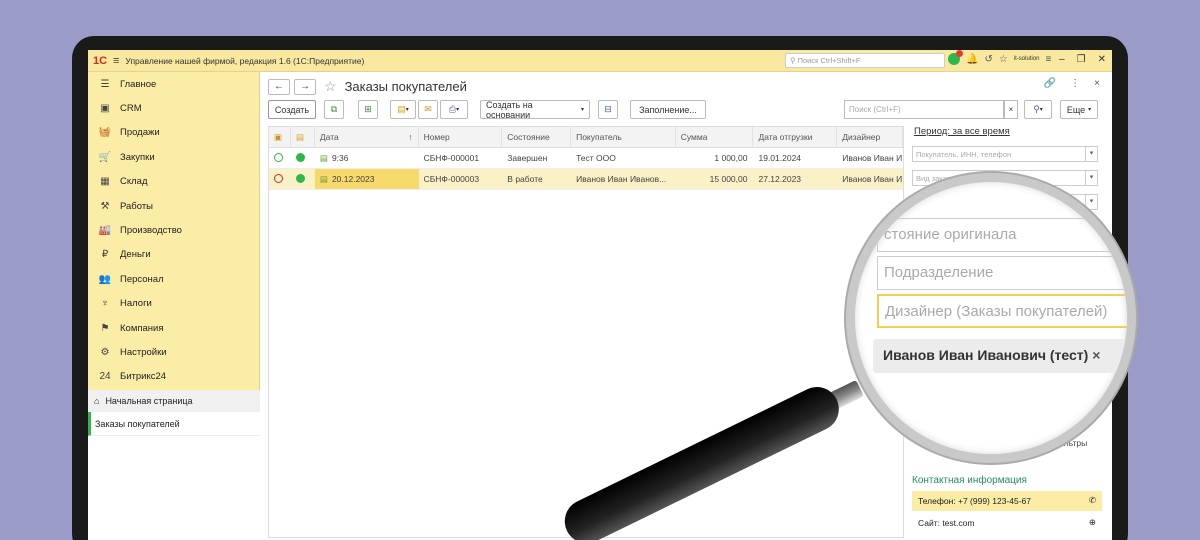  What do you see at coordinates (1075, 83) in the screenshot?
I see `more-vertical-icon: ⋮` at bounding box center [1075, 83].